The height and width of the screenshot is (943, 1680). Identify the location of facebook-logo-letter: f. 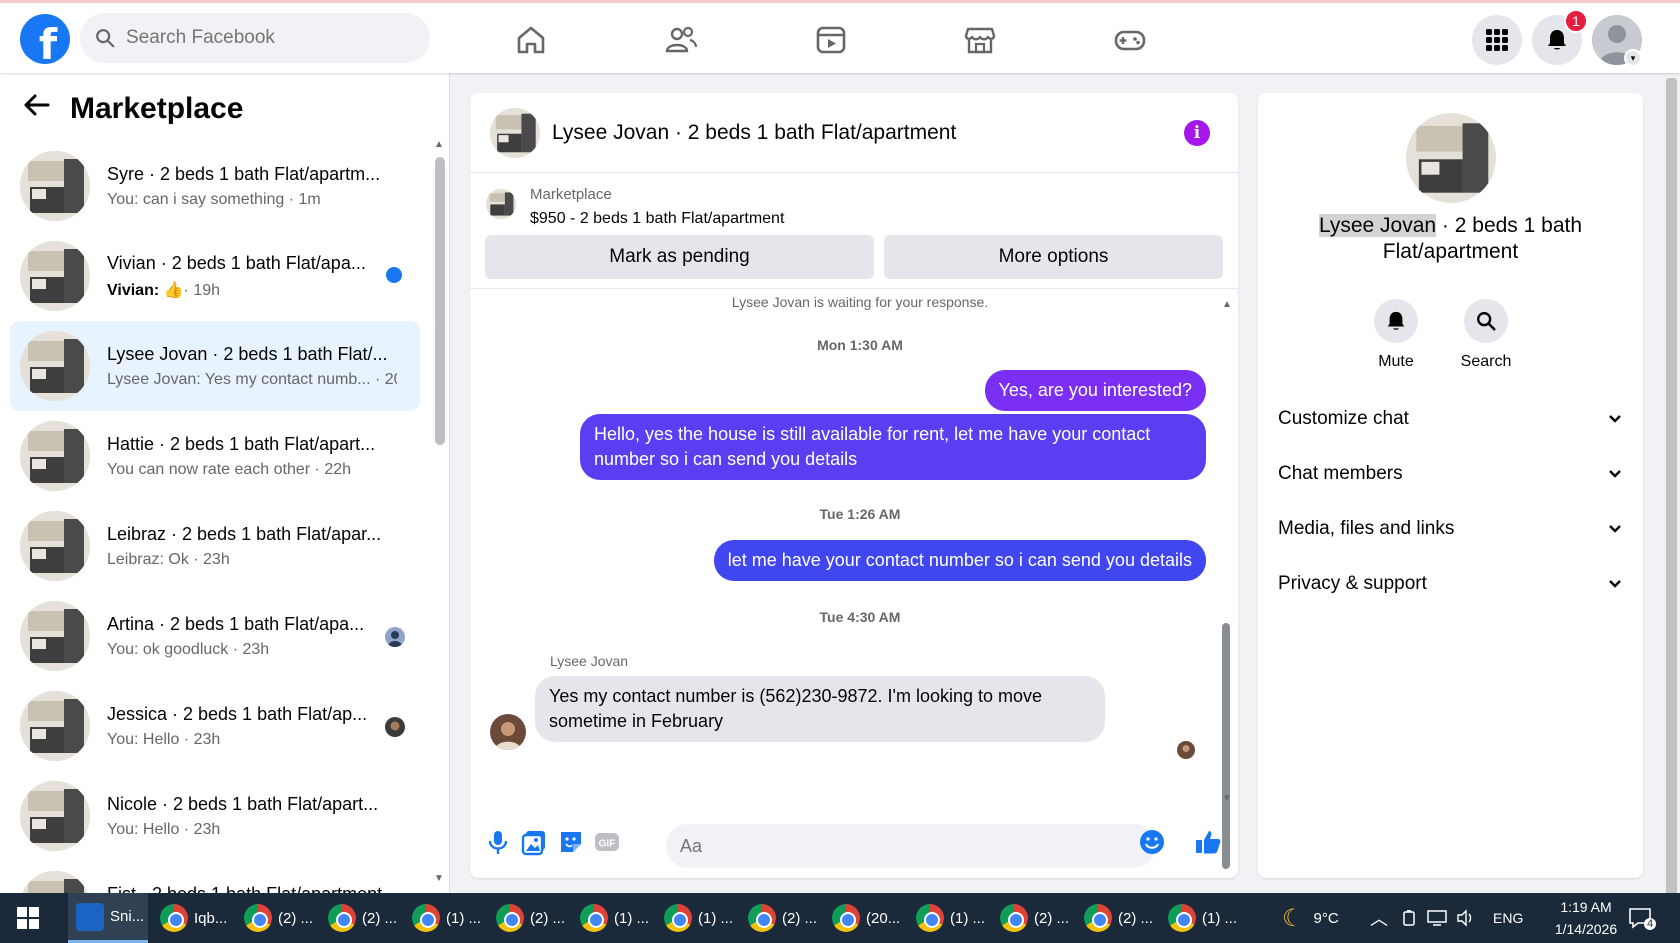
(48, 44).